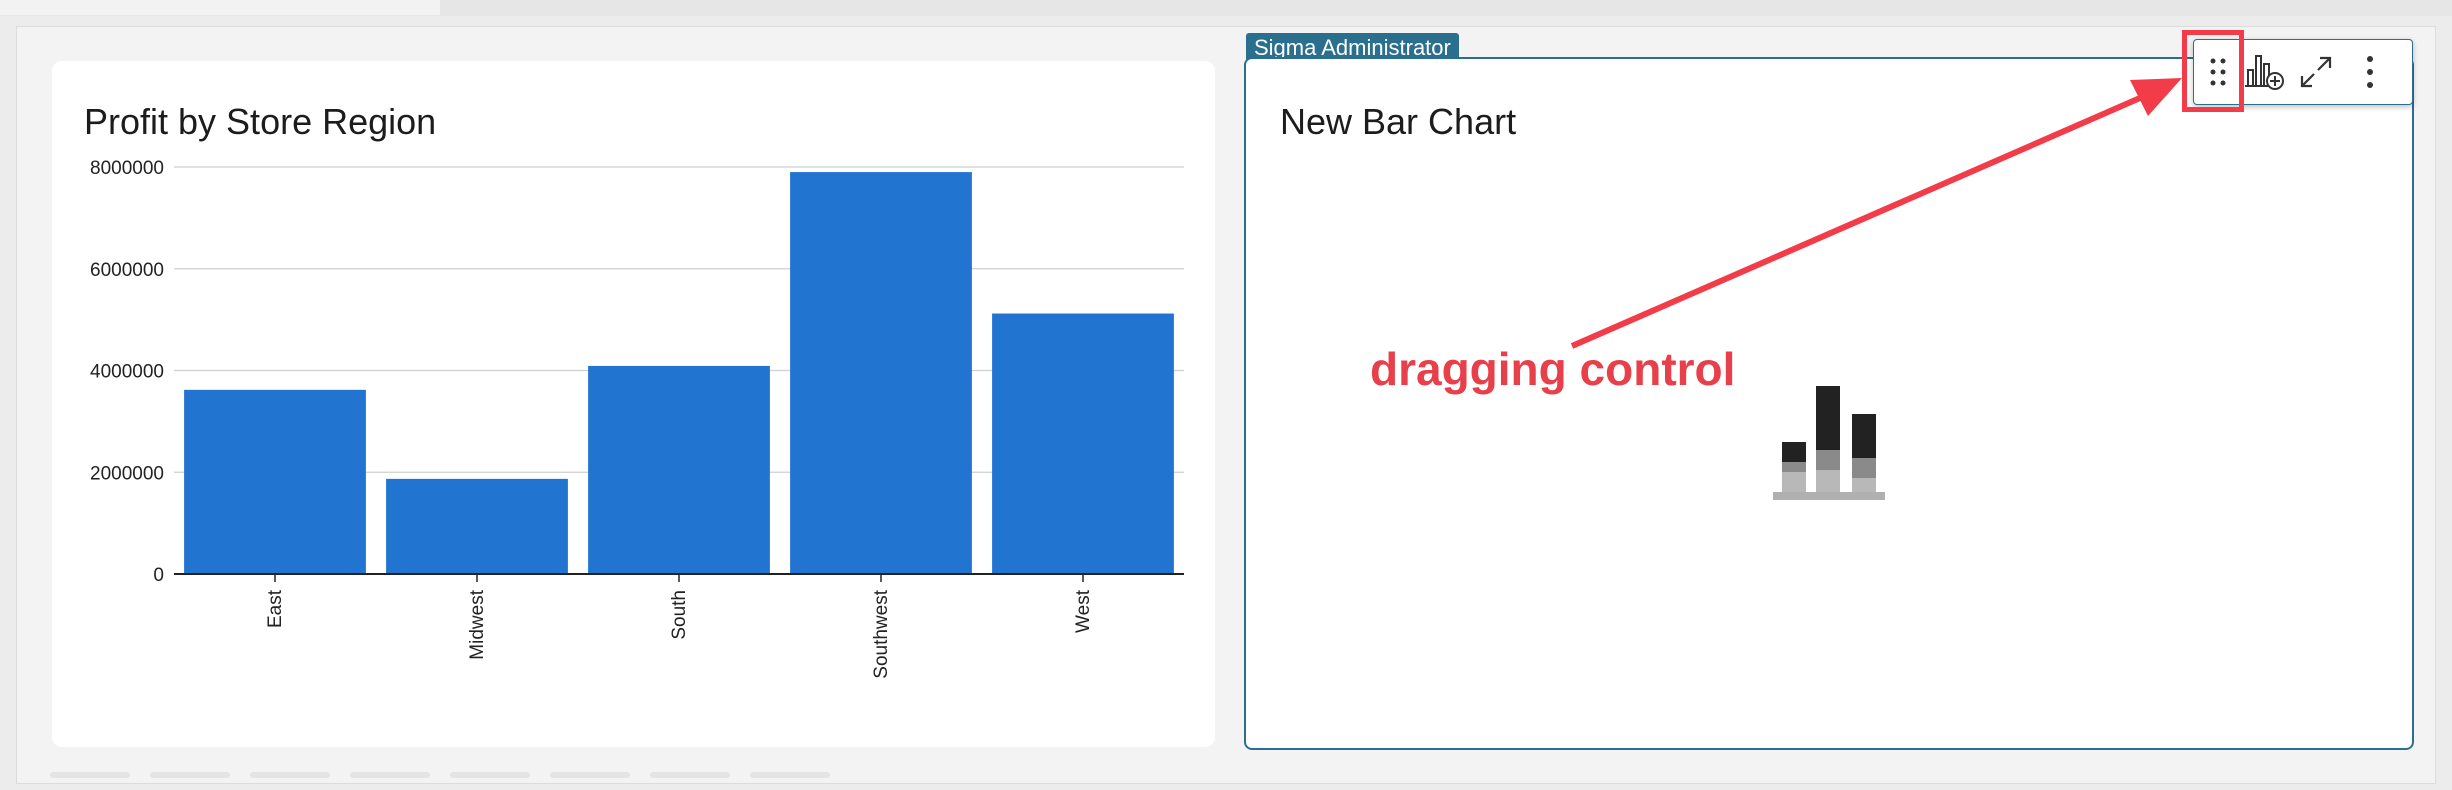 The height and width of the screenshot is (790, 2452). Describe the element at coordinates (1876, 213) in the screenshot. I see `annotation-arrow` at that location.